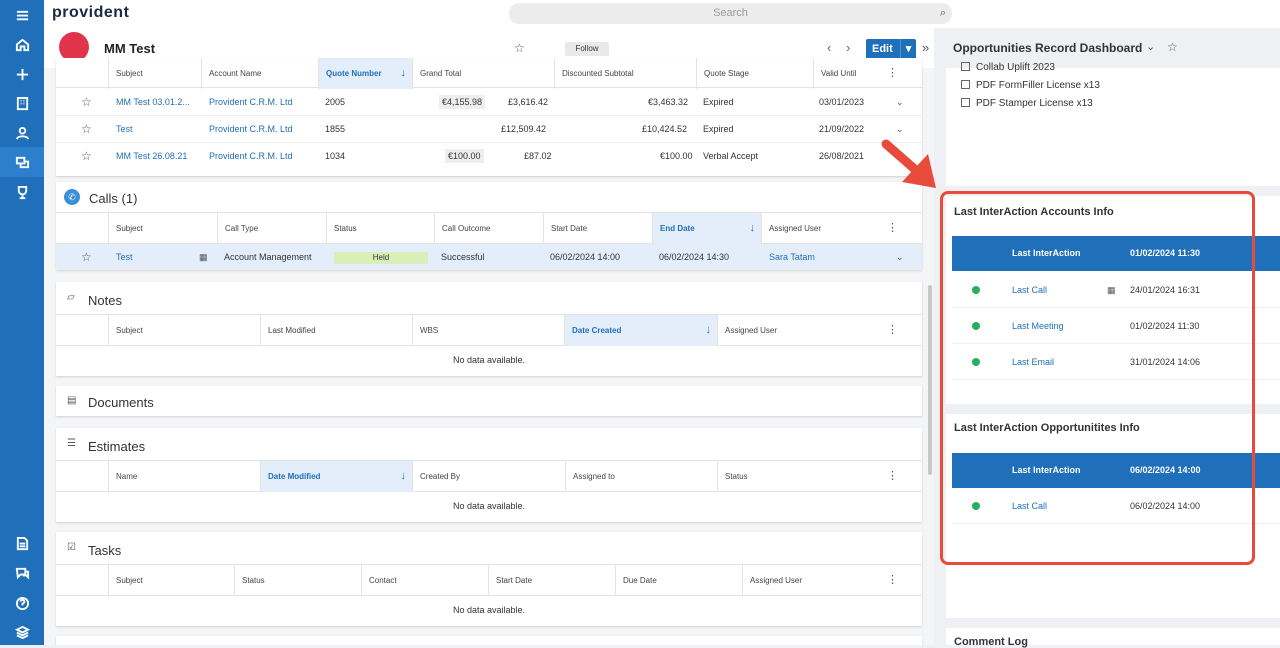 The height and width of the screenshot is (648, 1280). What do you see at coordinates (22, 162) in the screenshot?
I see `opportunities-icon` at bounding box center [22, 162].